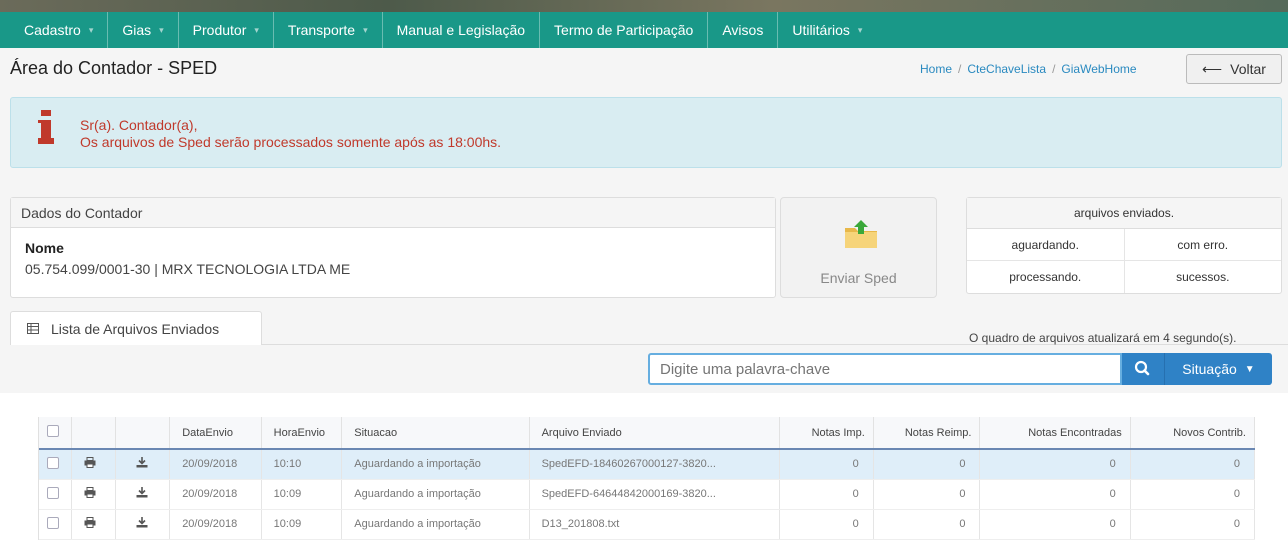 This screenshot has height=540, width=1288. What do you see at coordinates (44, 248) in the screenshot?
I see `name-label: Nome` at bounding box center [44, 248].